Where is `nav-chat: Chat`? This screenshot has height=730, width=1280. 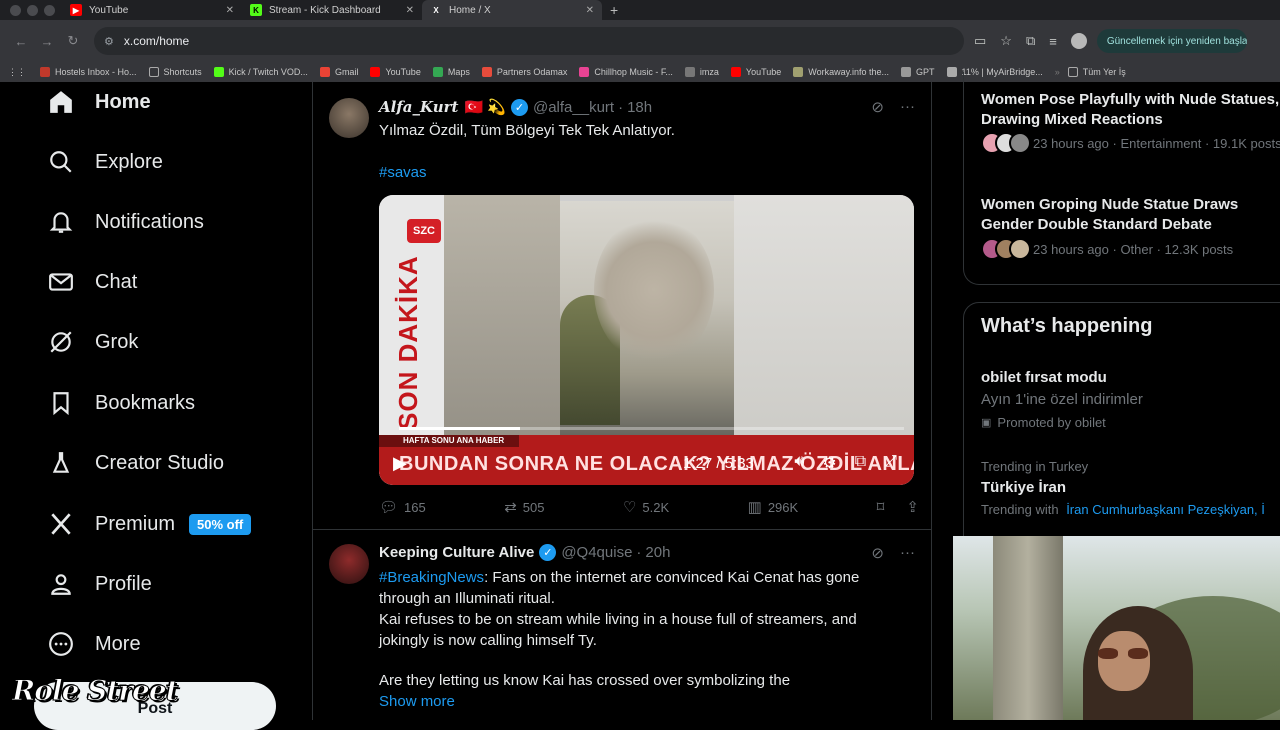
nav-chat: Chat is located at coordinates (92, 282).